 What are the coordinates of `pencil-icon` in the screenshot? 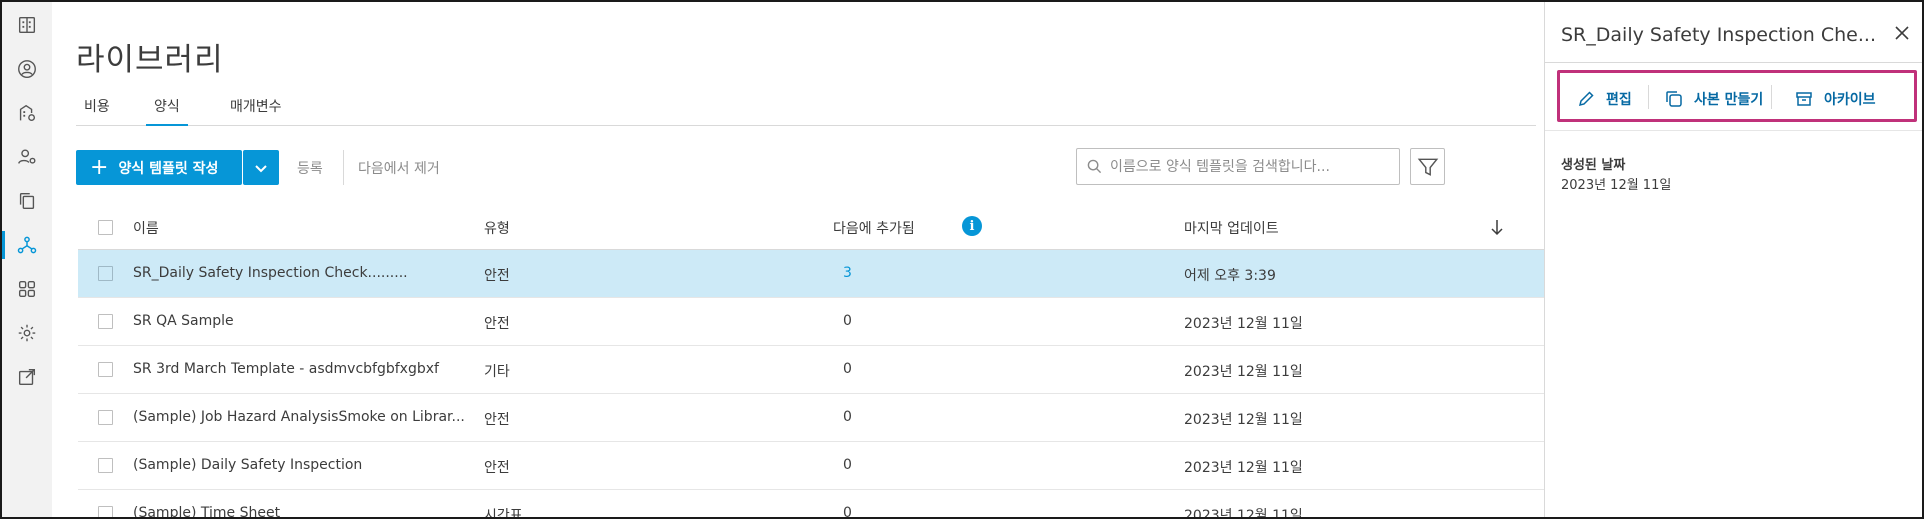 It's located at (1586, 99).